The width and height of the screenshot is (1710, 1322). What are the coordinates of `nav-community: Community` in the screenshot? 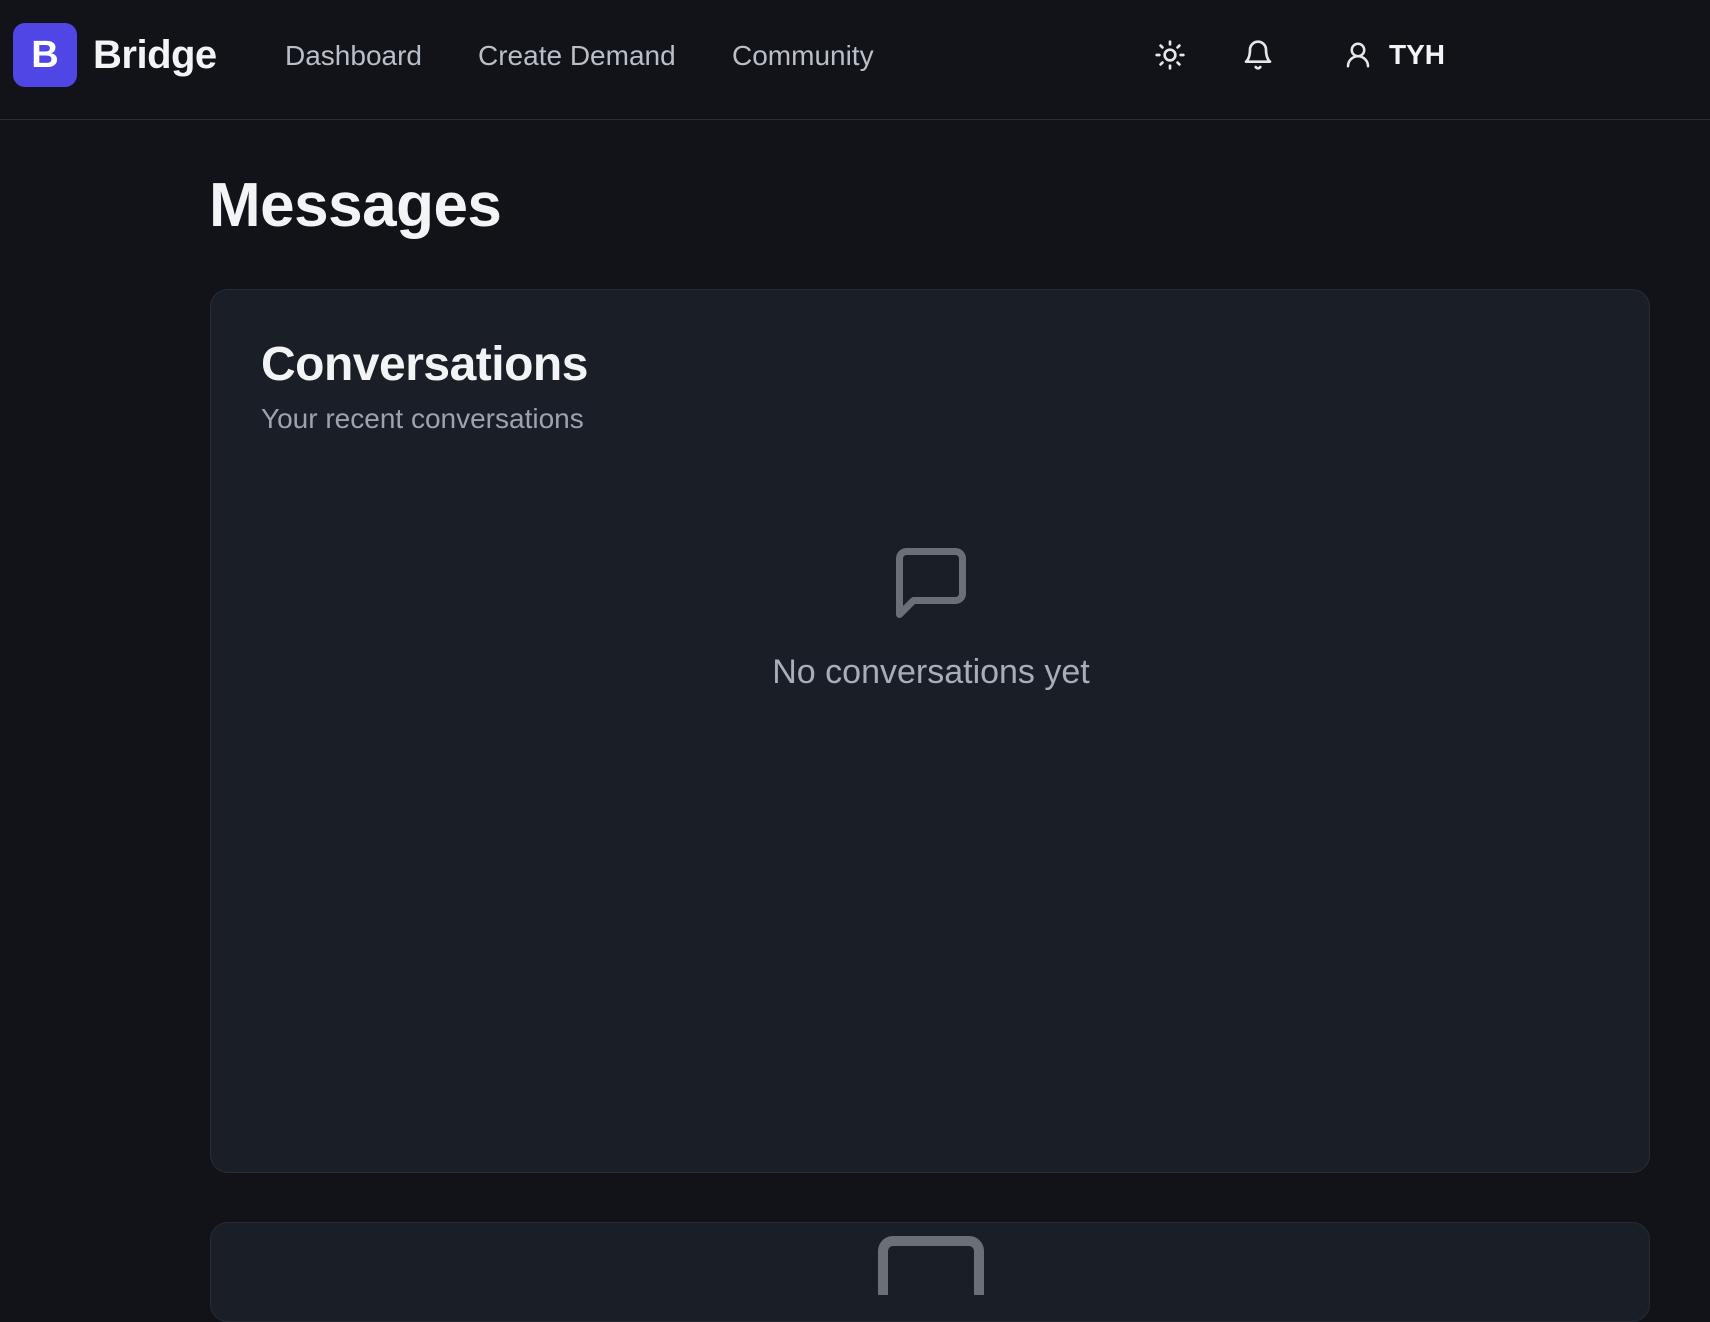 It's located at (803, 56).